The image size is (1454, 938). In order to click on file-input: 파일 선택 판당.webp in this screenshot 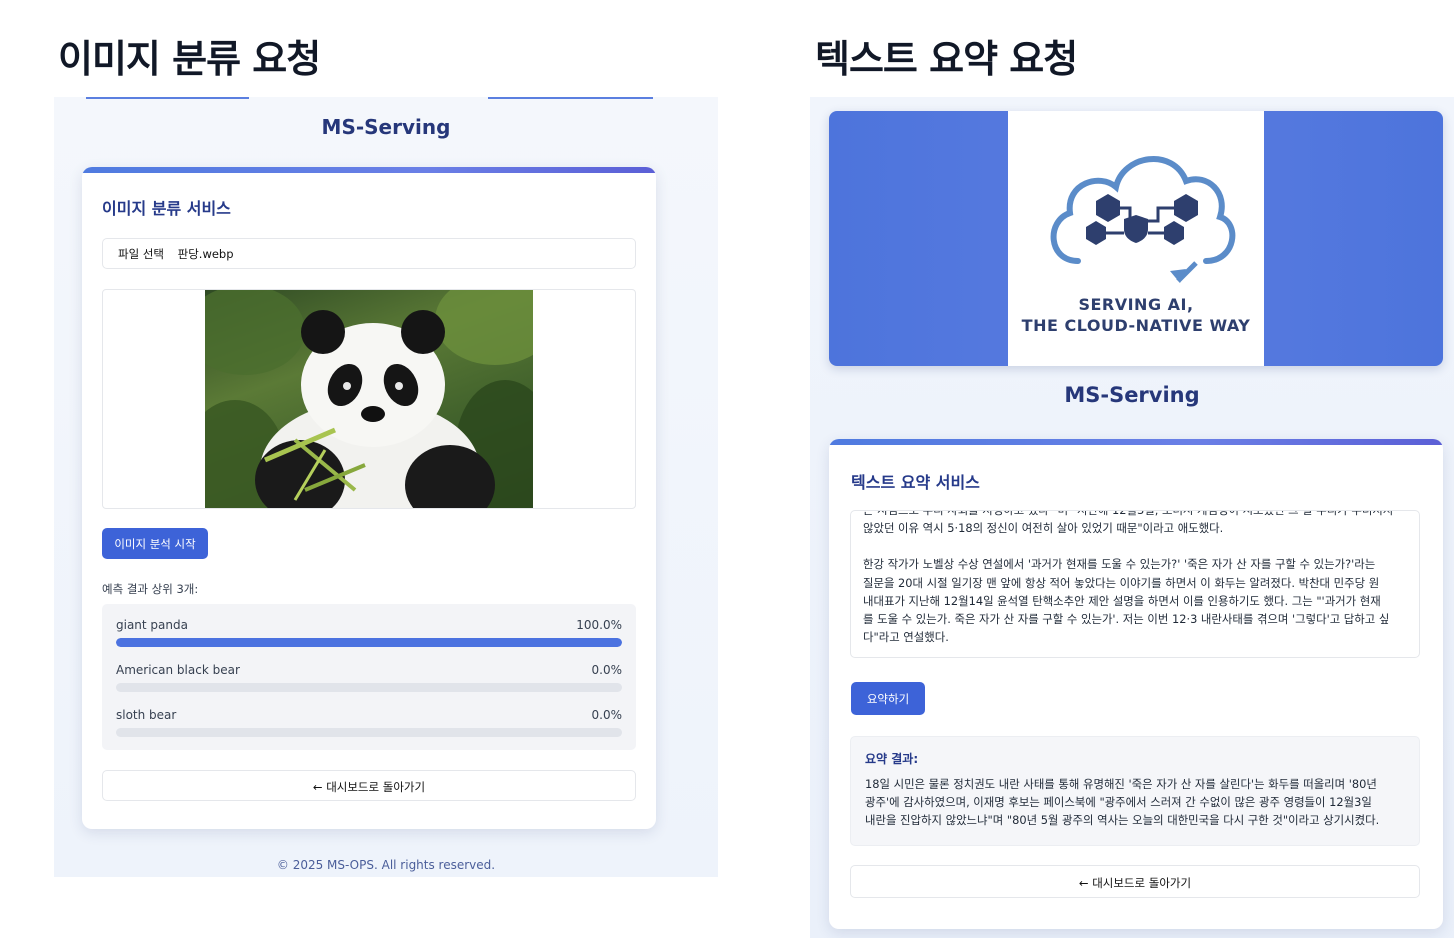, I will do `click(369, 253)`.